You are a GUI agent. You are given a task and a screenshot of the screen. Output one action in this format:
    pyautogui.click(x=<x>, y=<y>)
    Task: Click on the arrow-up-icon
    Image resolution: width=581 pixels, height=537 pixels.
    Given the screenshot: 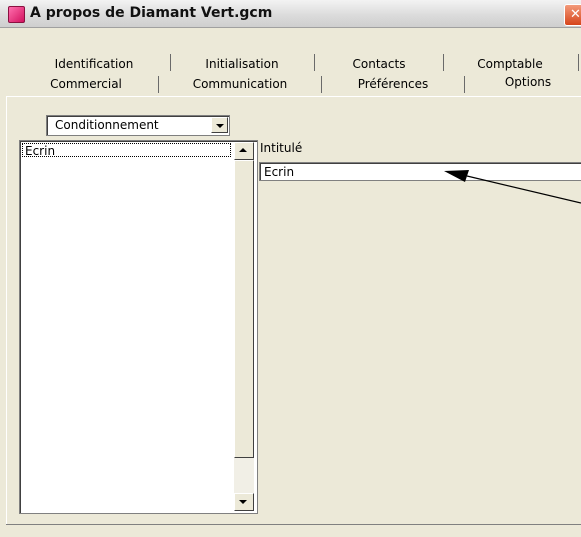 What is the action you would take?
    pyautogui.click(x=243, y=150)
    